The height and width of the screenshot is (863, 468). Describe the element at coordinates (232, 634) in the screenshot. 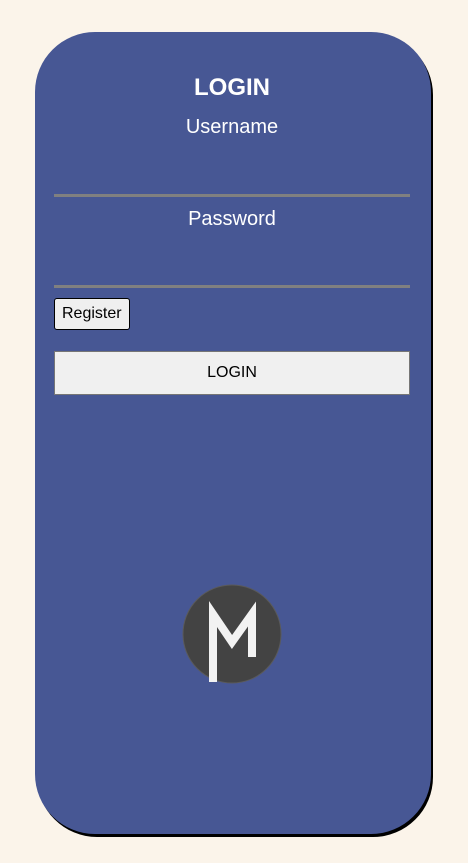

I see `m-logo-icon` at that location.